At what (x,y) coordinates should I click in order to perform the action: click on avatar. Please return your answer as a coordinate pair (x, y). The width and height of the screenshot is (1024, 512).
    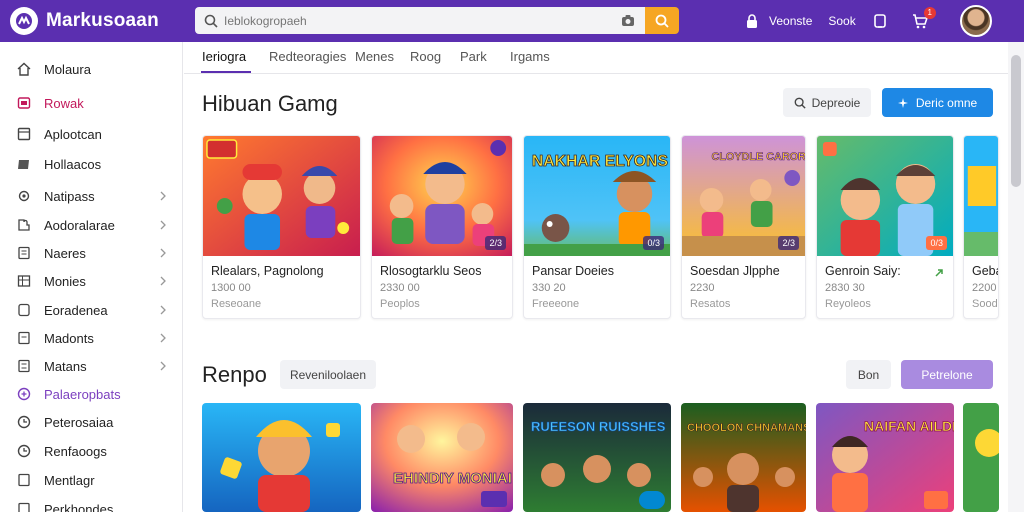
    Looking at the image, I should click on (976, 21).